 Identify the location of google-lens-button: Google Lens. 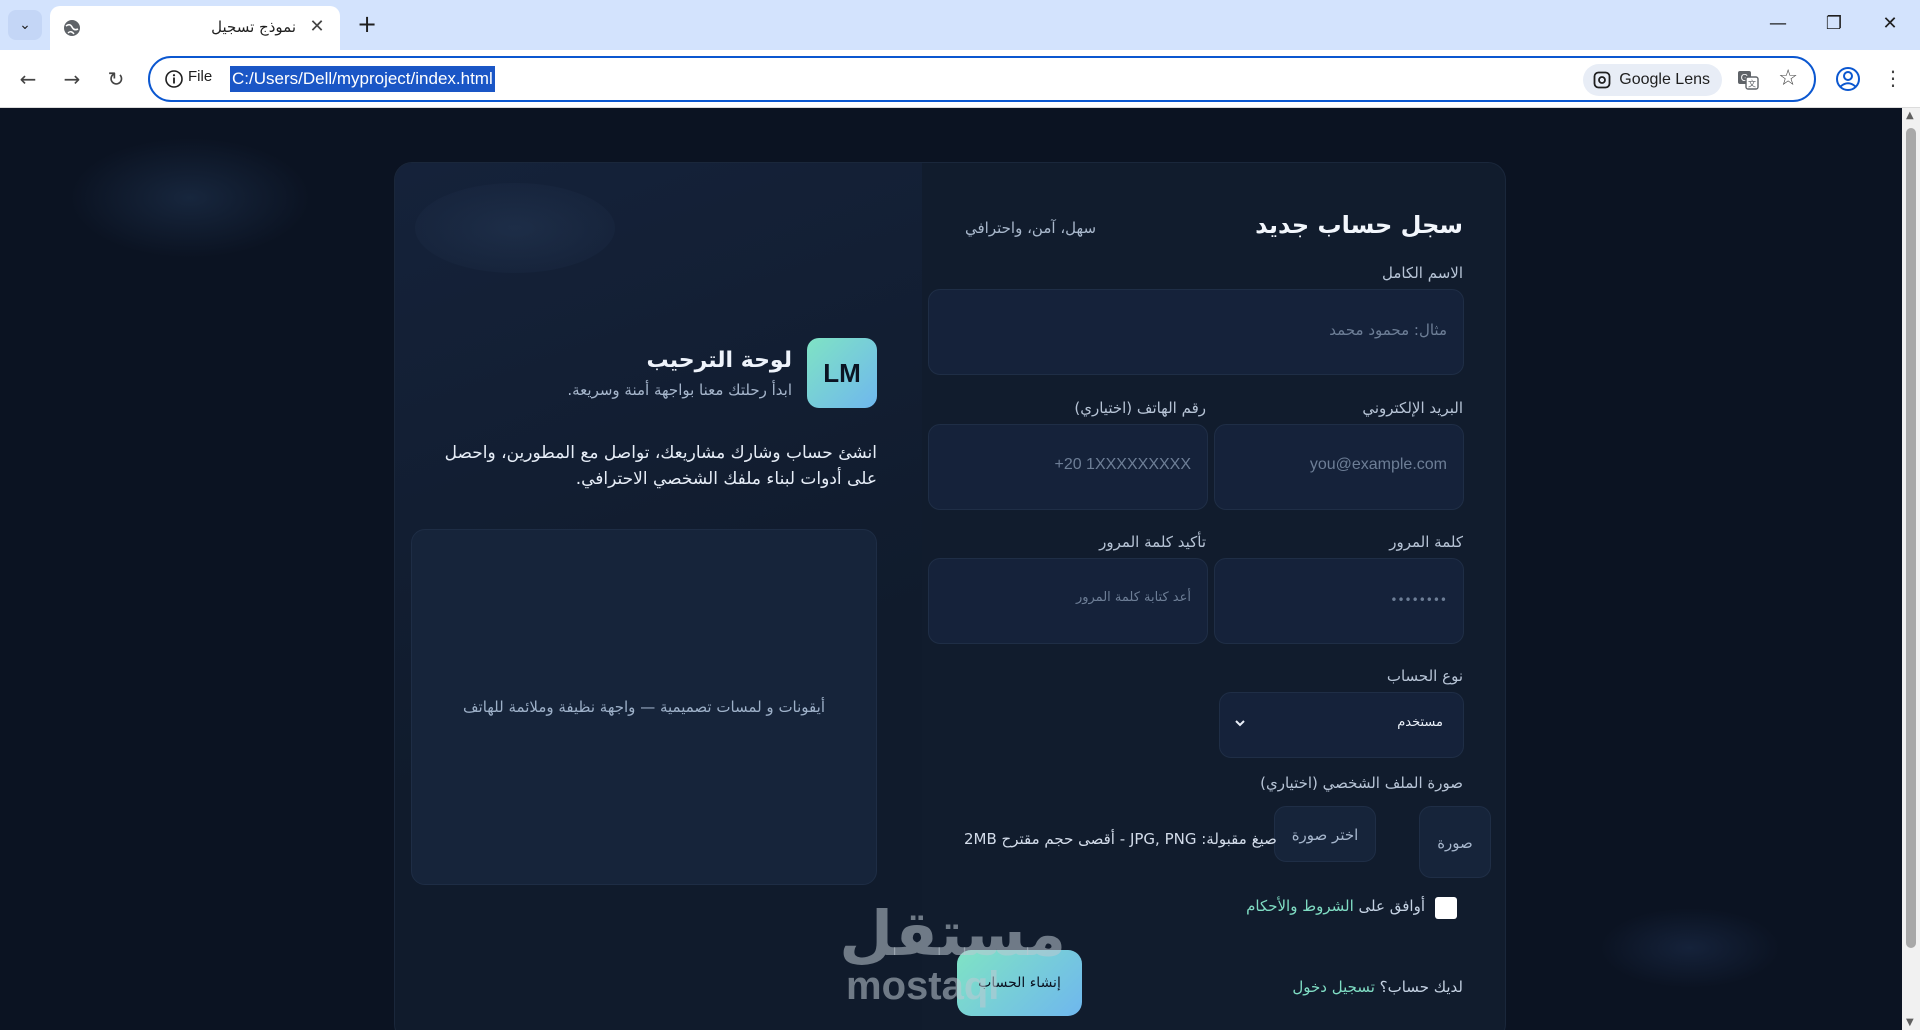
(1652, 80).